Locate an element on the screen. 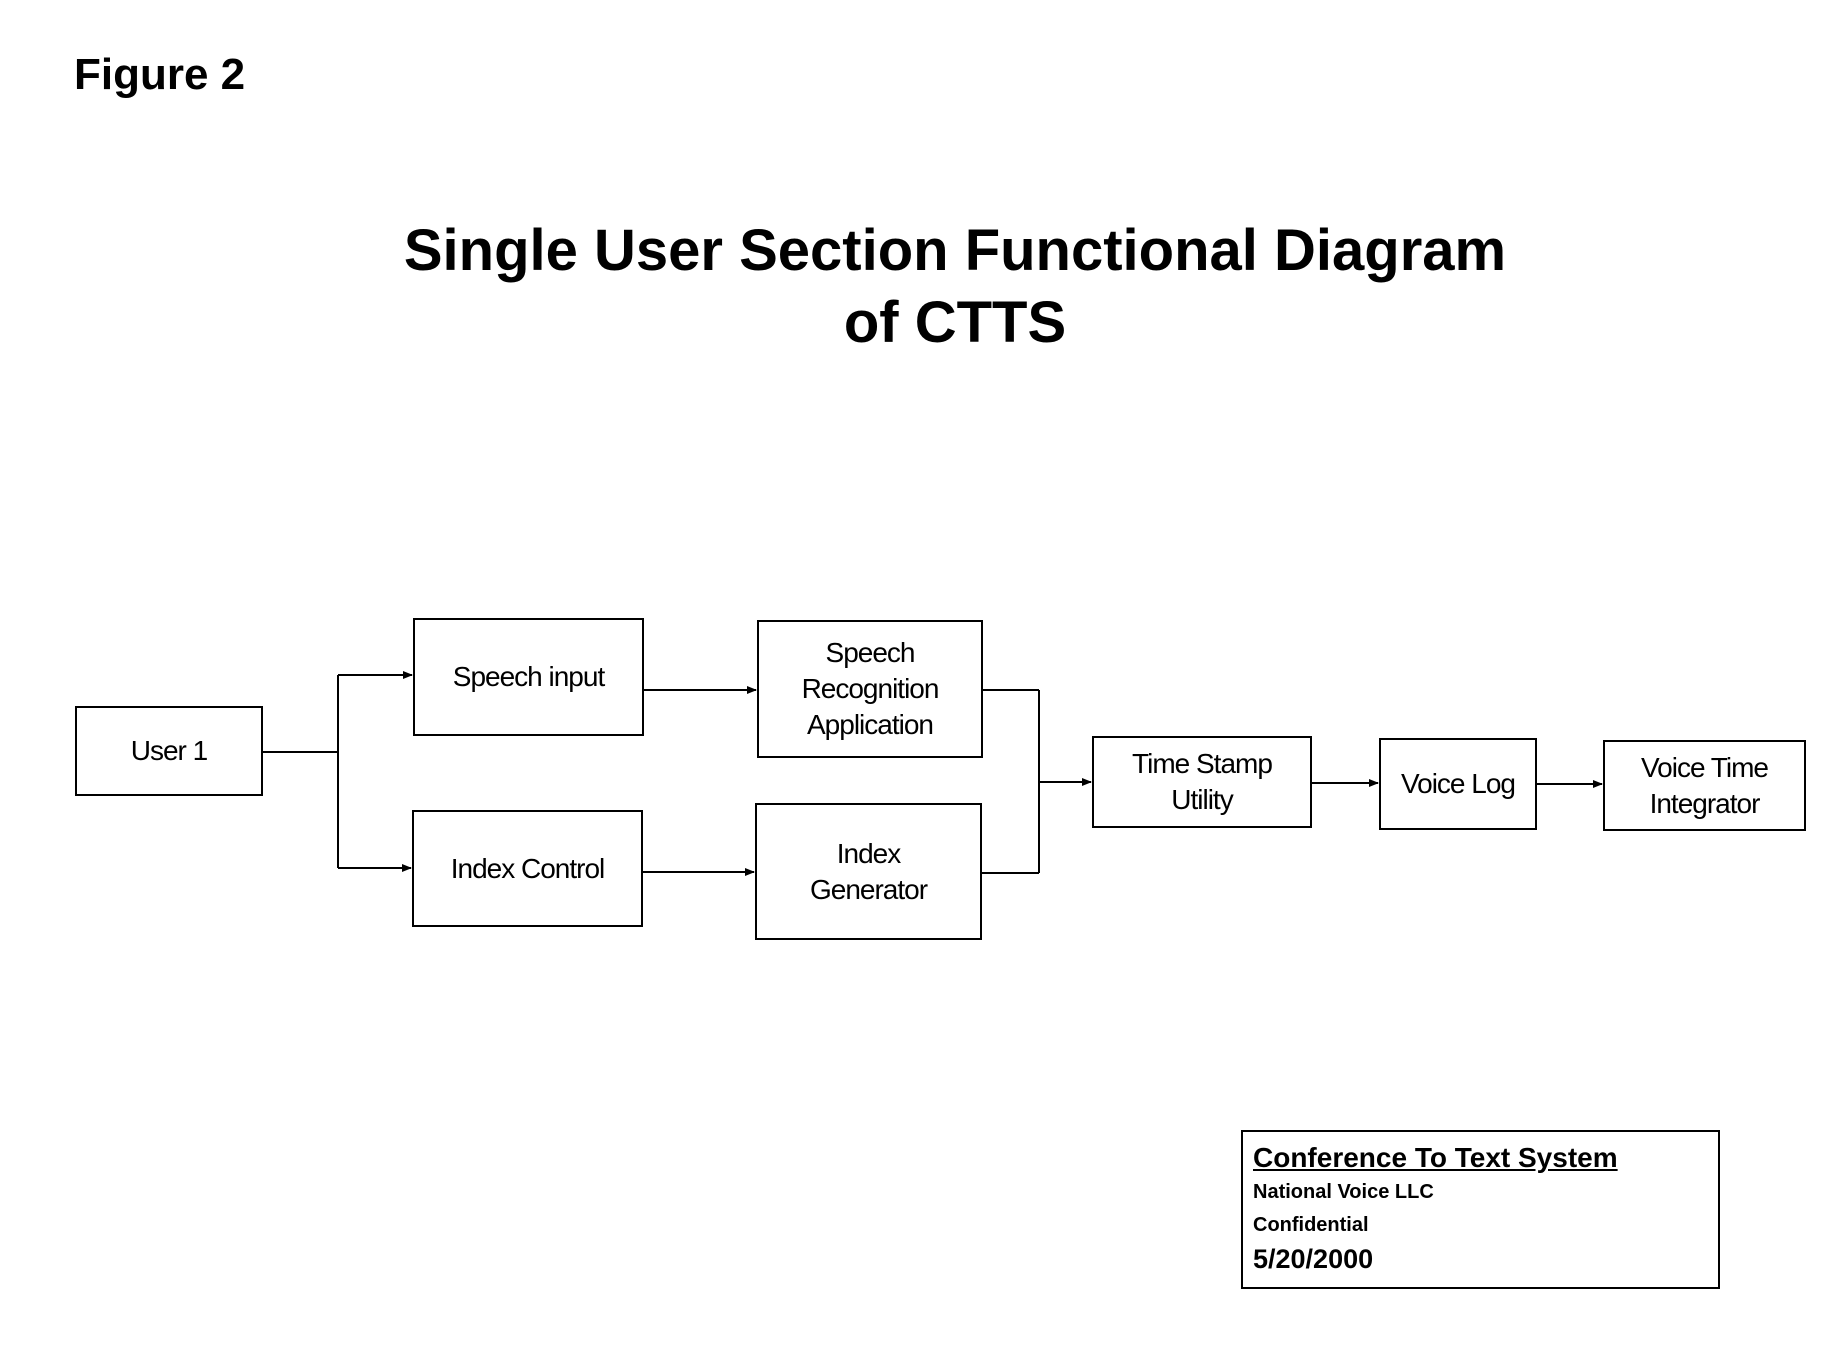  node-label: Voice Time Integrator is located at coordinates (1705, 785).